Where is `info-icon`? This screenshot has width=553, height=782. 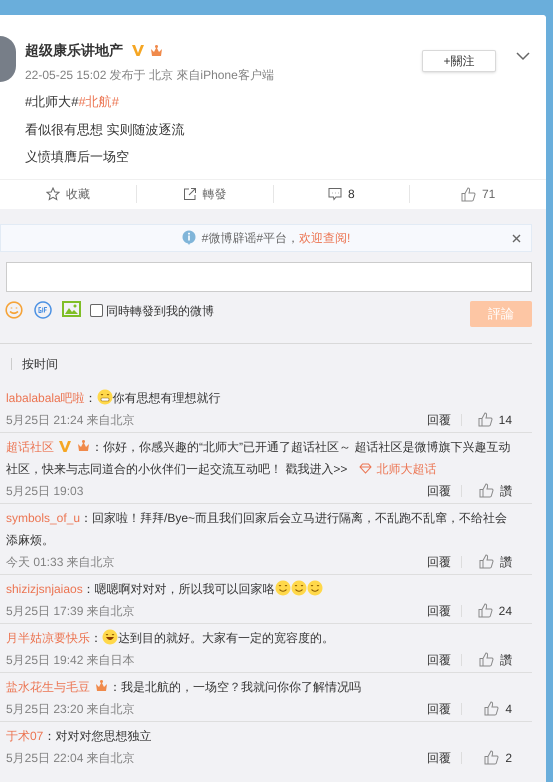
info-icon is located at coordinates (189, 237).